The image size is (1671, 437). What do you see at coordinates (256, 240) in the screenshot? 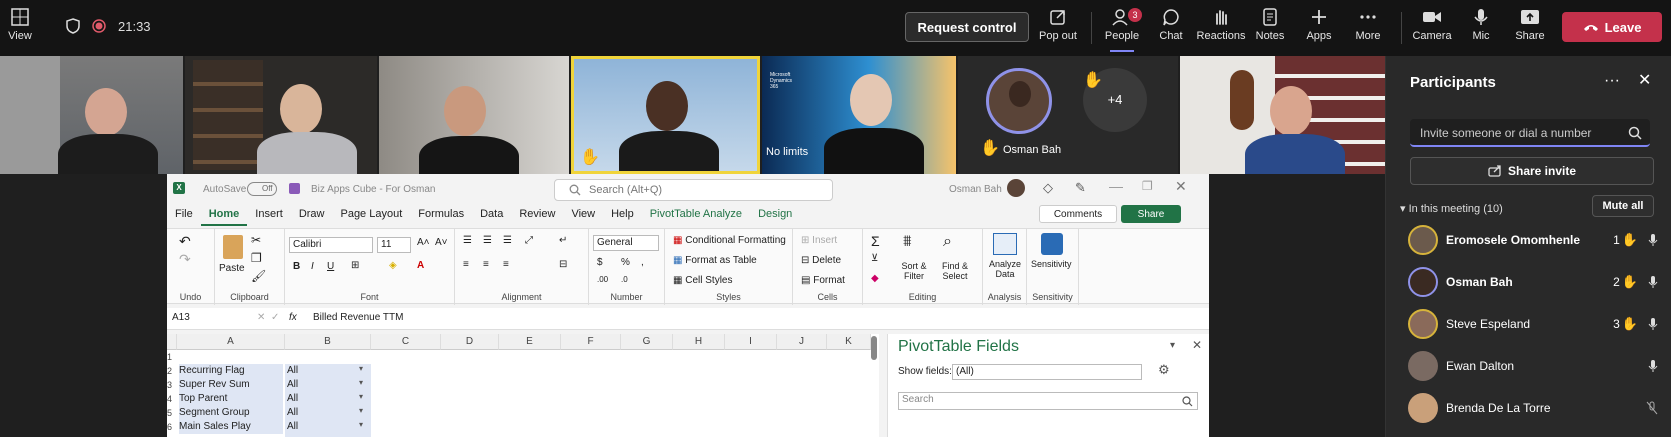
I see `cut-icon: ✂` at bounding box center [256, 240].